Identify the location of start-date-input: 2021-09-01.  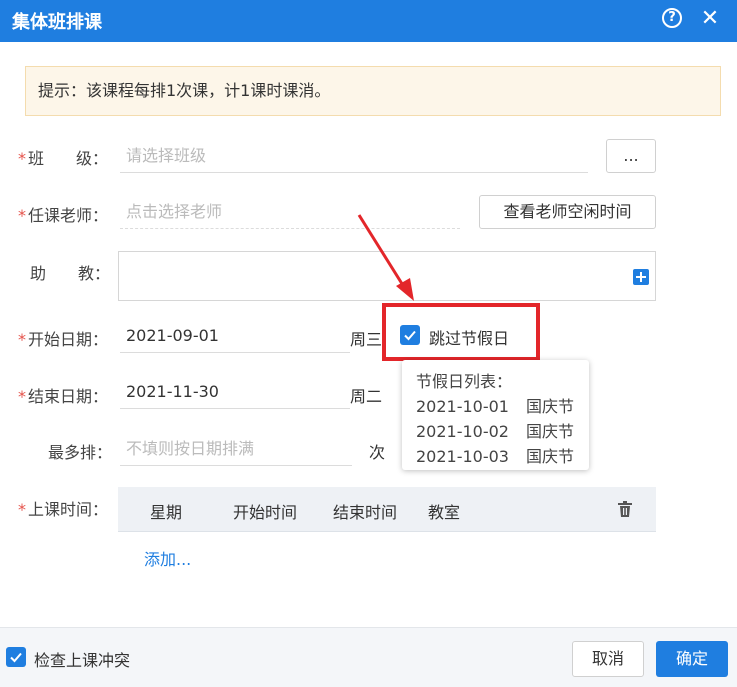
(235, 336).